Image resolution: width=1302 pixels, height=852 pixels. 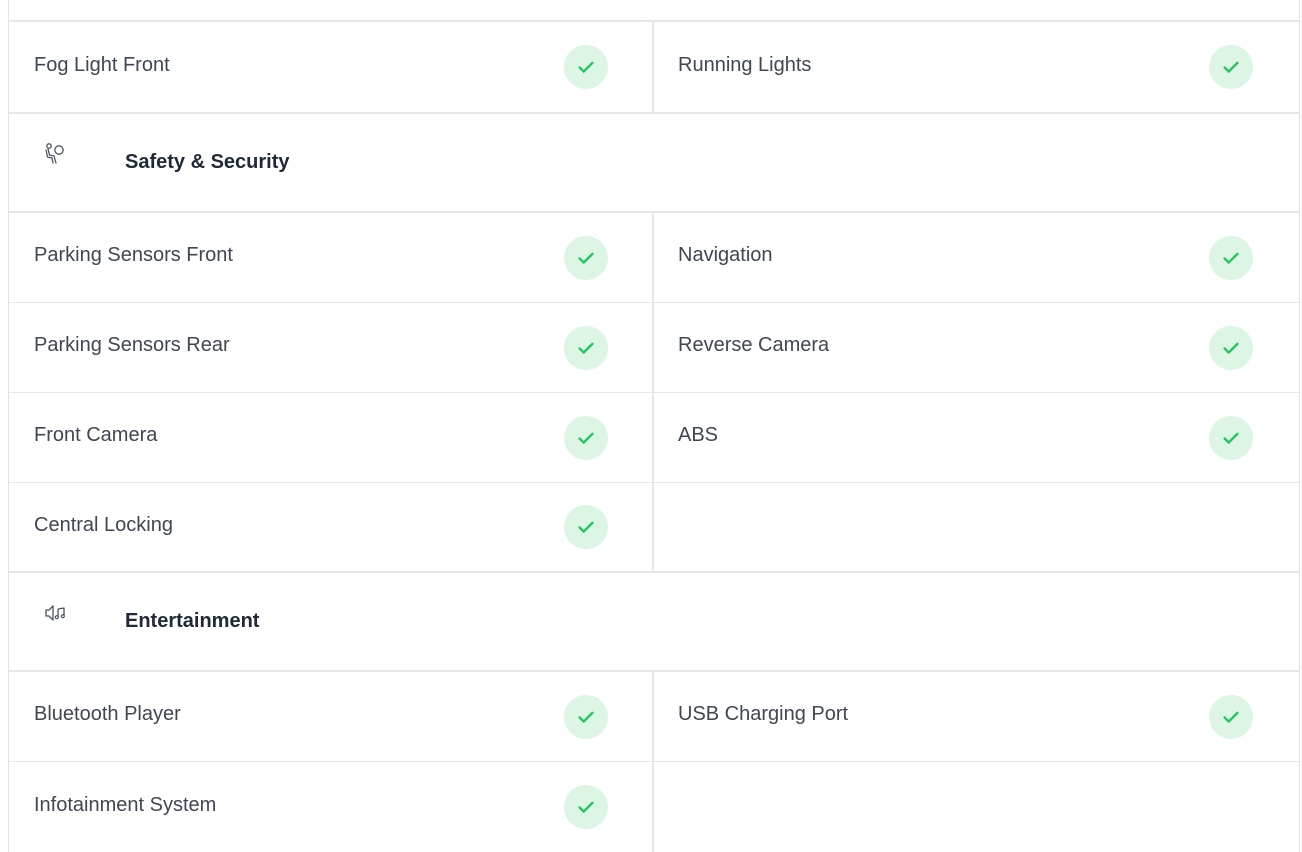 I want to click on table-row: Fog Light Front Running Lights, so click(x=654, y=68).